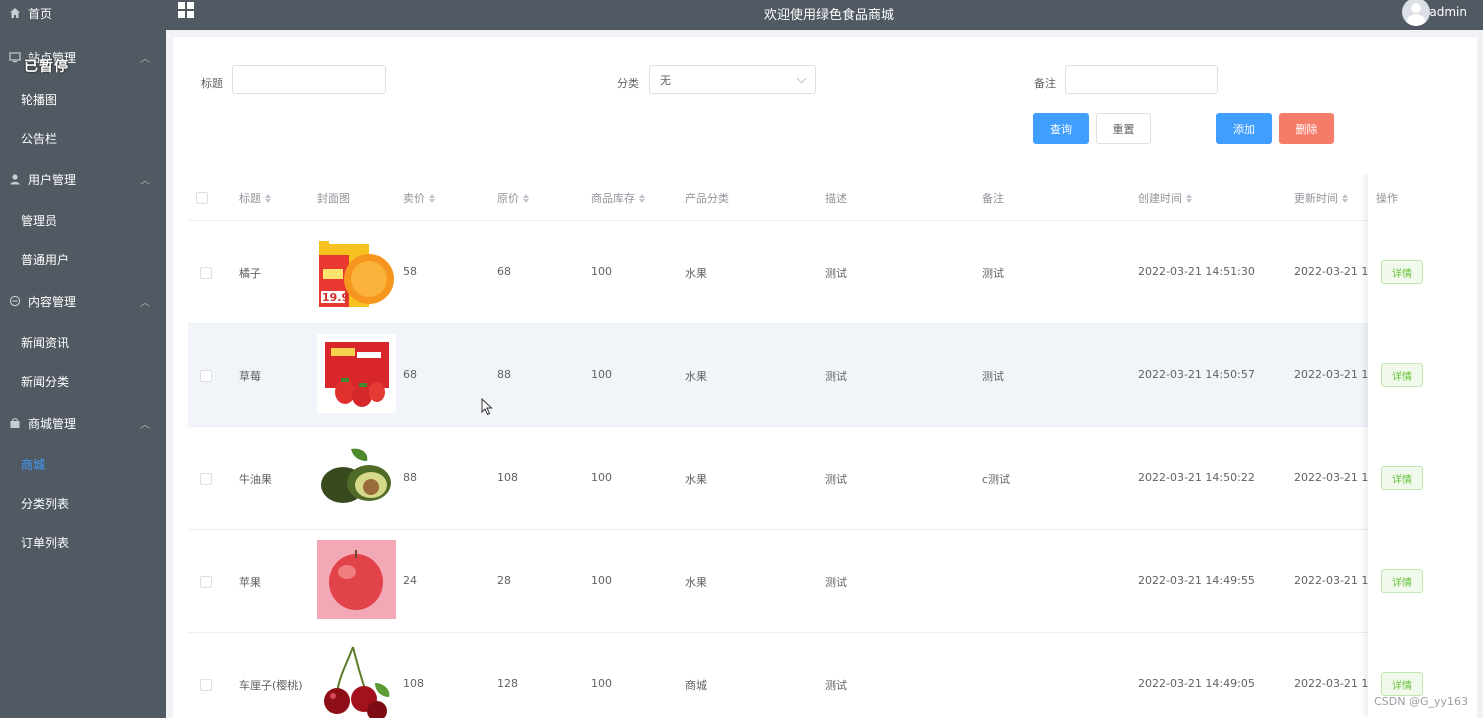  Describe the element at coordinates (1123, 128) in the screenshot. I see `reset-button: 重置` at that location.